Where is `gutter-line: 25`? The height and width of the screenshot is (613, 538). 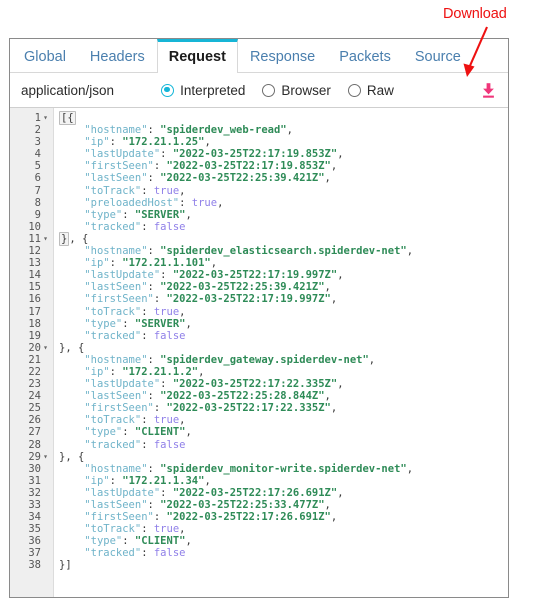
gutter-line: 25 is located at coordinates (31, 408).